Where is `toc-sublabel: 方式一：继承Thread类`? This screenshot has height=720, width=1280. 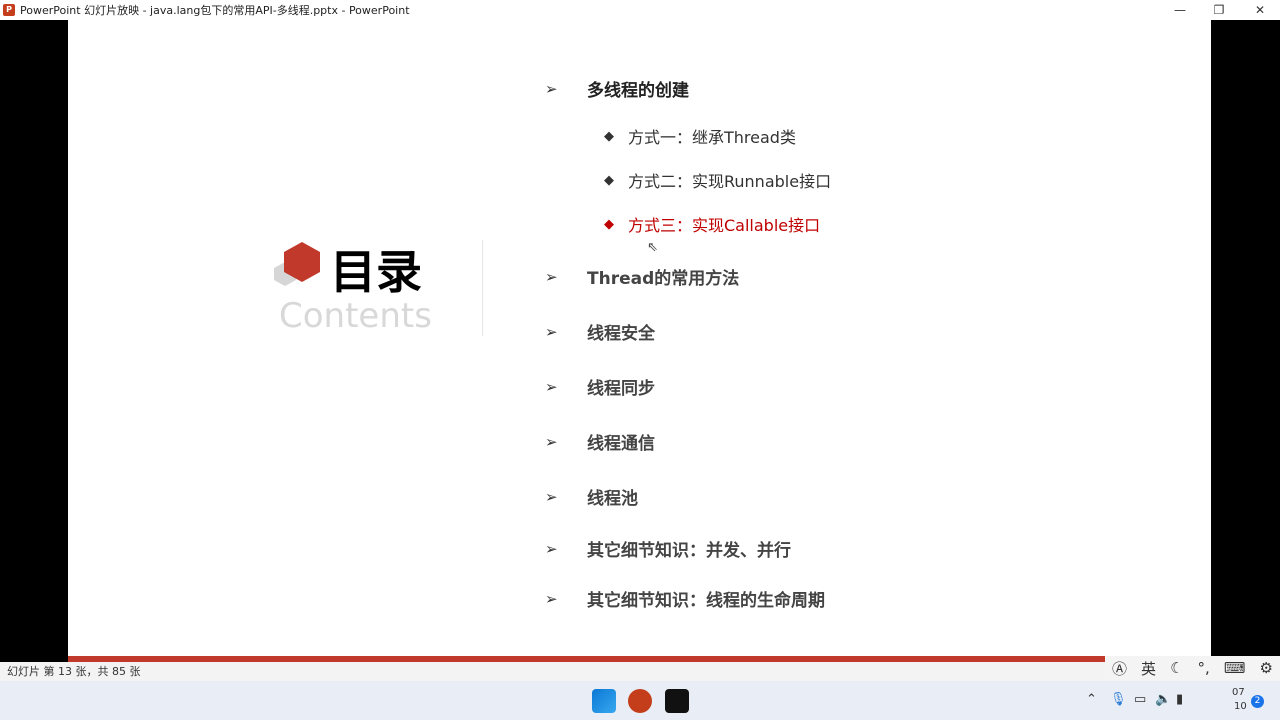
toc-sublabel: 方式一：继承Thread类 is located at coordinates (712, 137).